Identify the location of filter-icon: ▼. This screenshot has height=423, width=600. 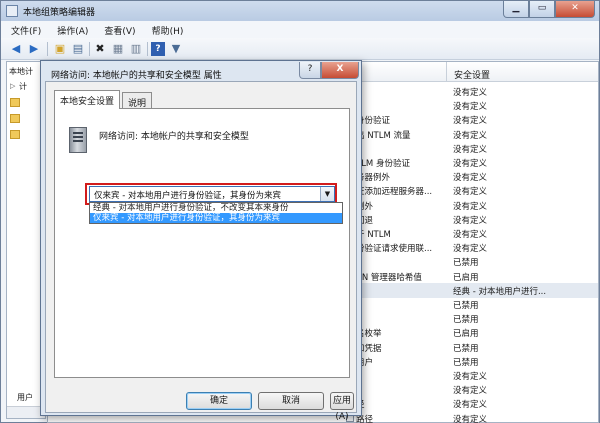
(176, 49).